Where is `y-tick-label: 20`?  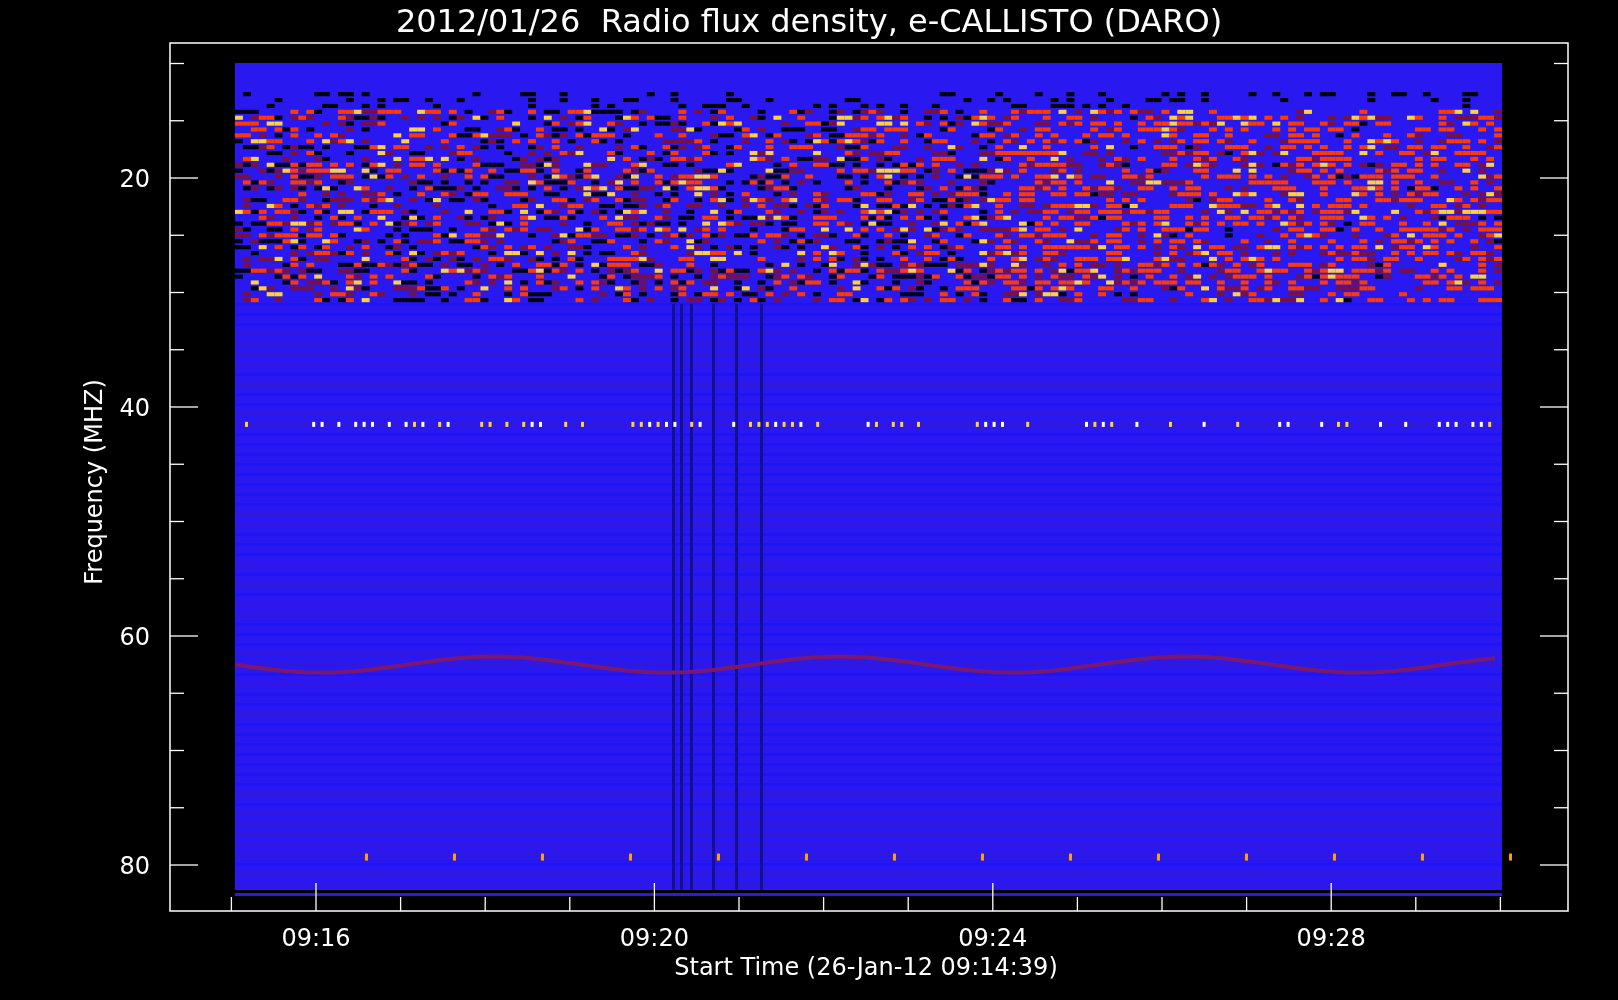 y-tick-label: 20 is located at coordinates (134, 179).